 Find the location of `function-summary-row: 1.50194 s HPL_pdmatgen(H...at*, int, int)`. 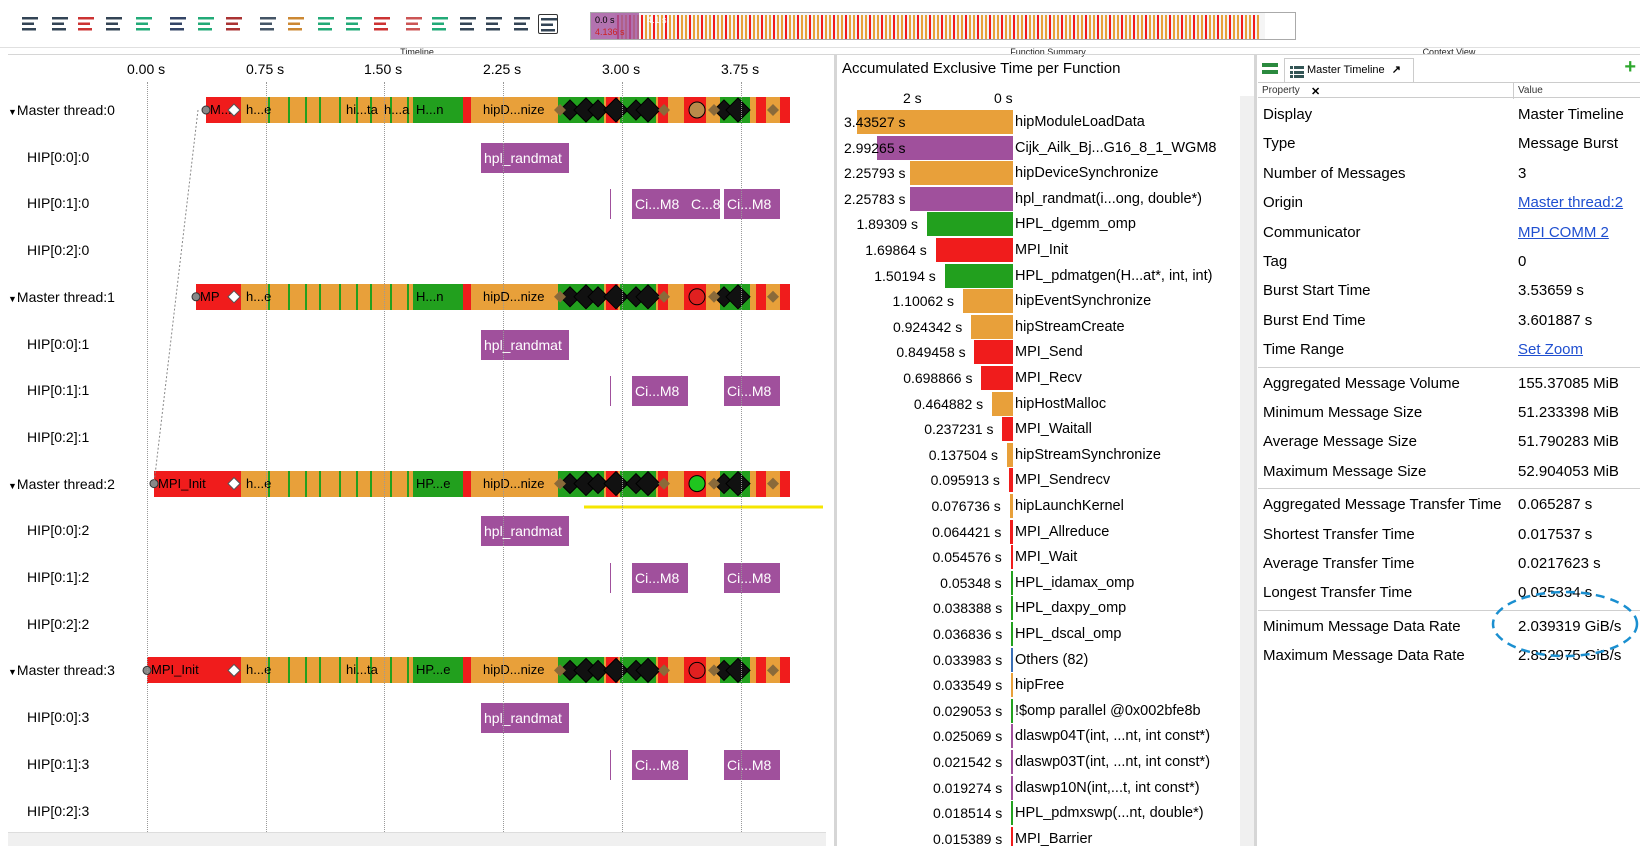

function-summary-row: 1.50194 s HPL_pdmatgen(H...at*, int, int) is located at coordinates (1041, 275).